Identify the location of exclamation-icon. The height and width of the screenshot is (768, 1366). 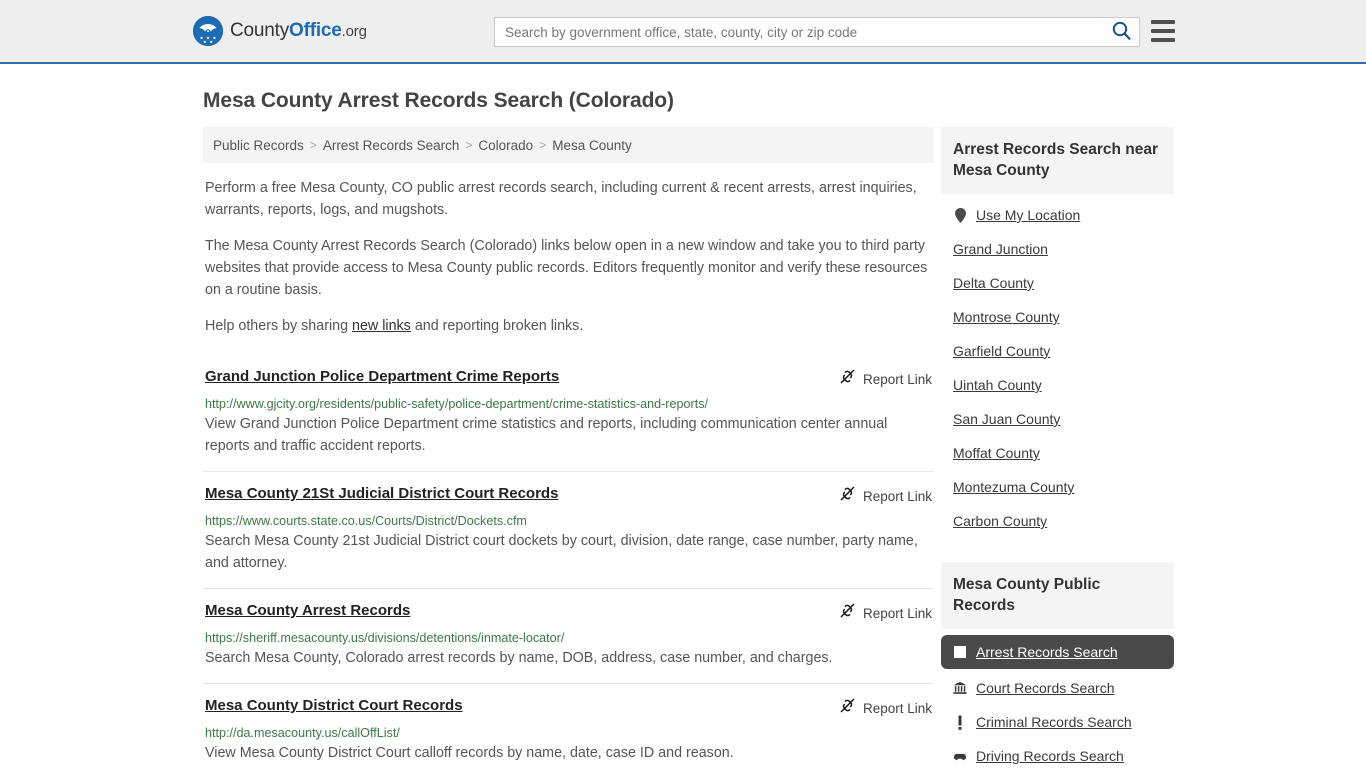
(960, 722).